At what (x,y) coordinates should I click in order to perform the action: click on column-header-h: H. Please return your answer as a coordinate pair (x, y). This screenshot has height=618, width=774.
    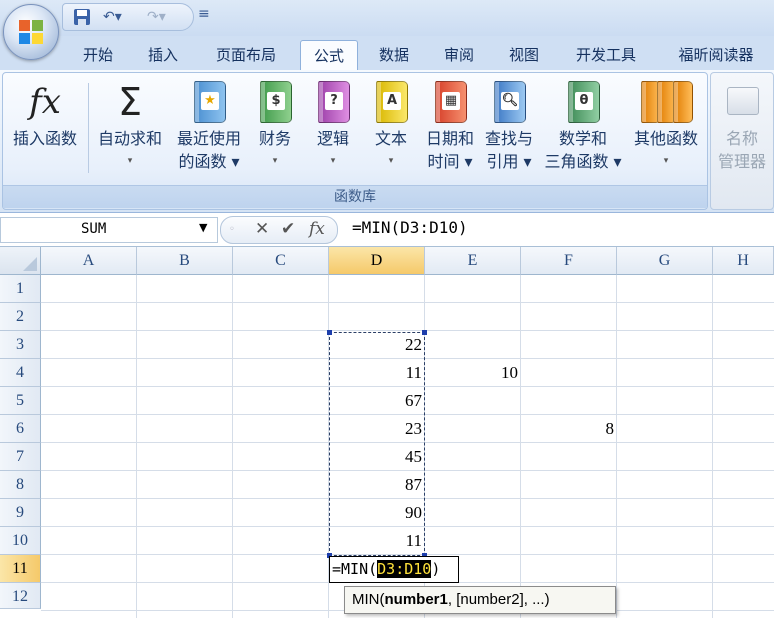
    Looking at the image, I should click on (743, 261).